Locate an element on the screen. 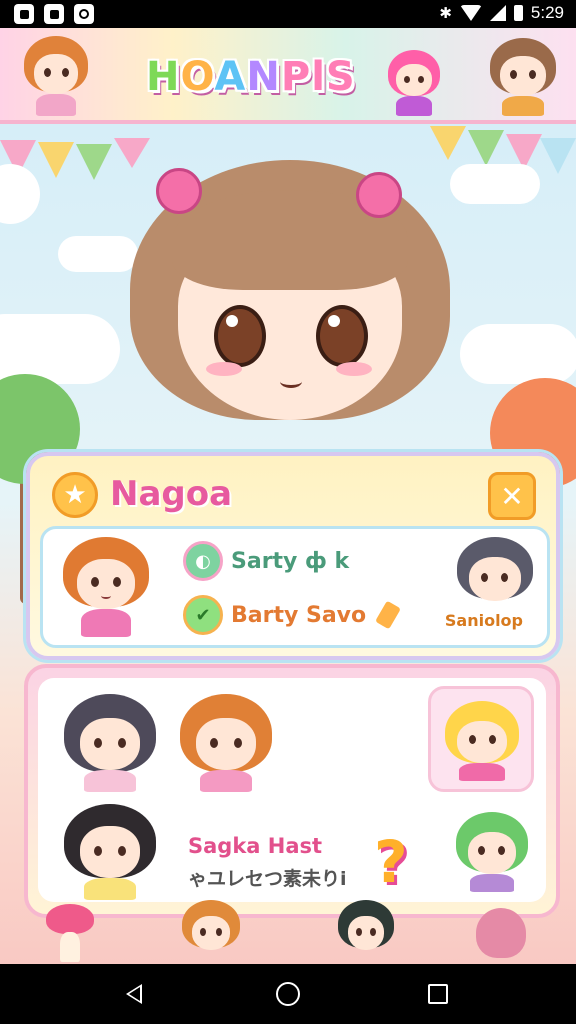 The width and height of the screenshot is (576, 1024). character-eye-left is located at coordinates (240, 336).